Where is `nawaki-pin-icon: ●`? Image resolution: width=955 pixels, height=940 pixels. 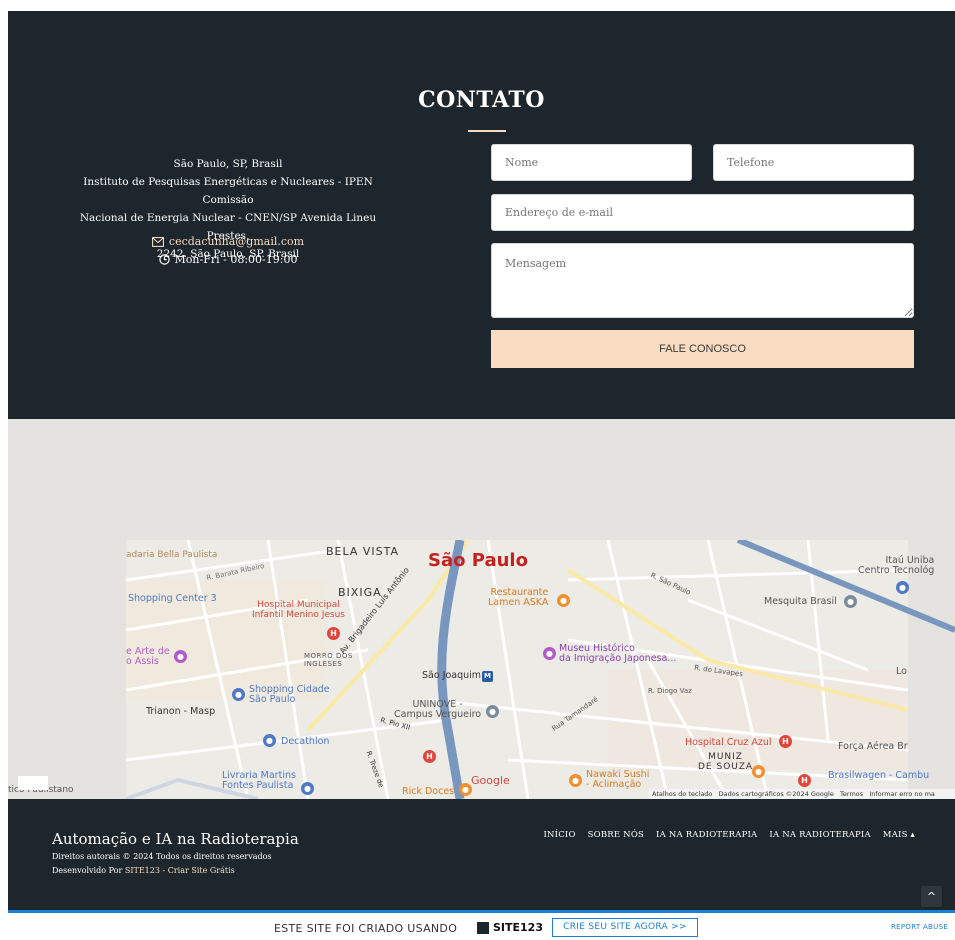
nawaki-pin-icon: ● is located at coordinates (575, 780).